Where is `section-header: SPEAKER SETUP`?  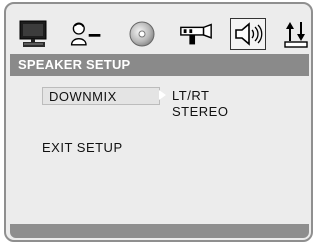
section-header: SPEAKER SETUP is located at coordinates (159, 65).